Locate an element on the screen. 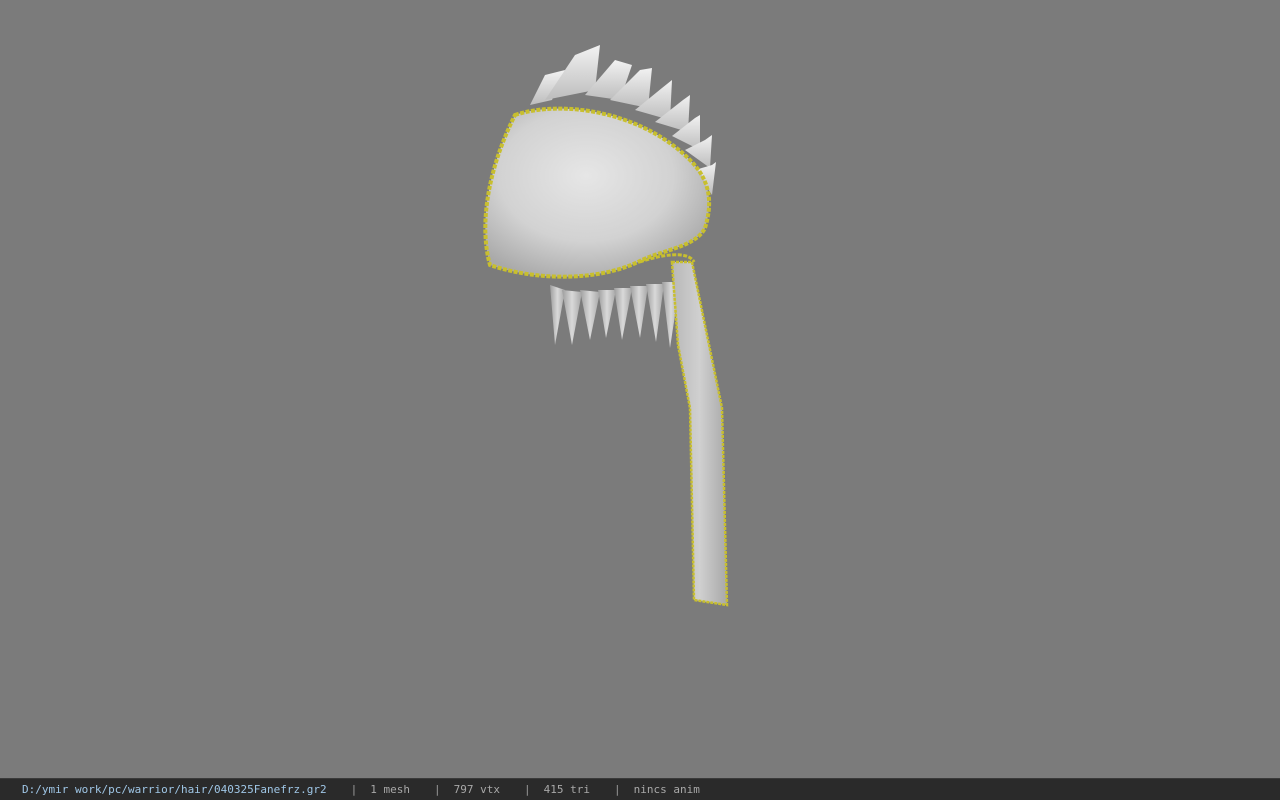 This screenshot has height=800, width=1280. anim-status-text: nincs anim is located at coordinates (666, 789).